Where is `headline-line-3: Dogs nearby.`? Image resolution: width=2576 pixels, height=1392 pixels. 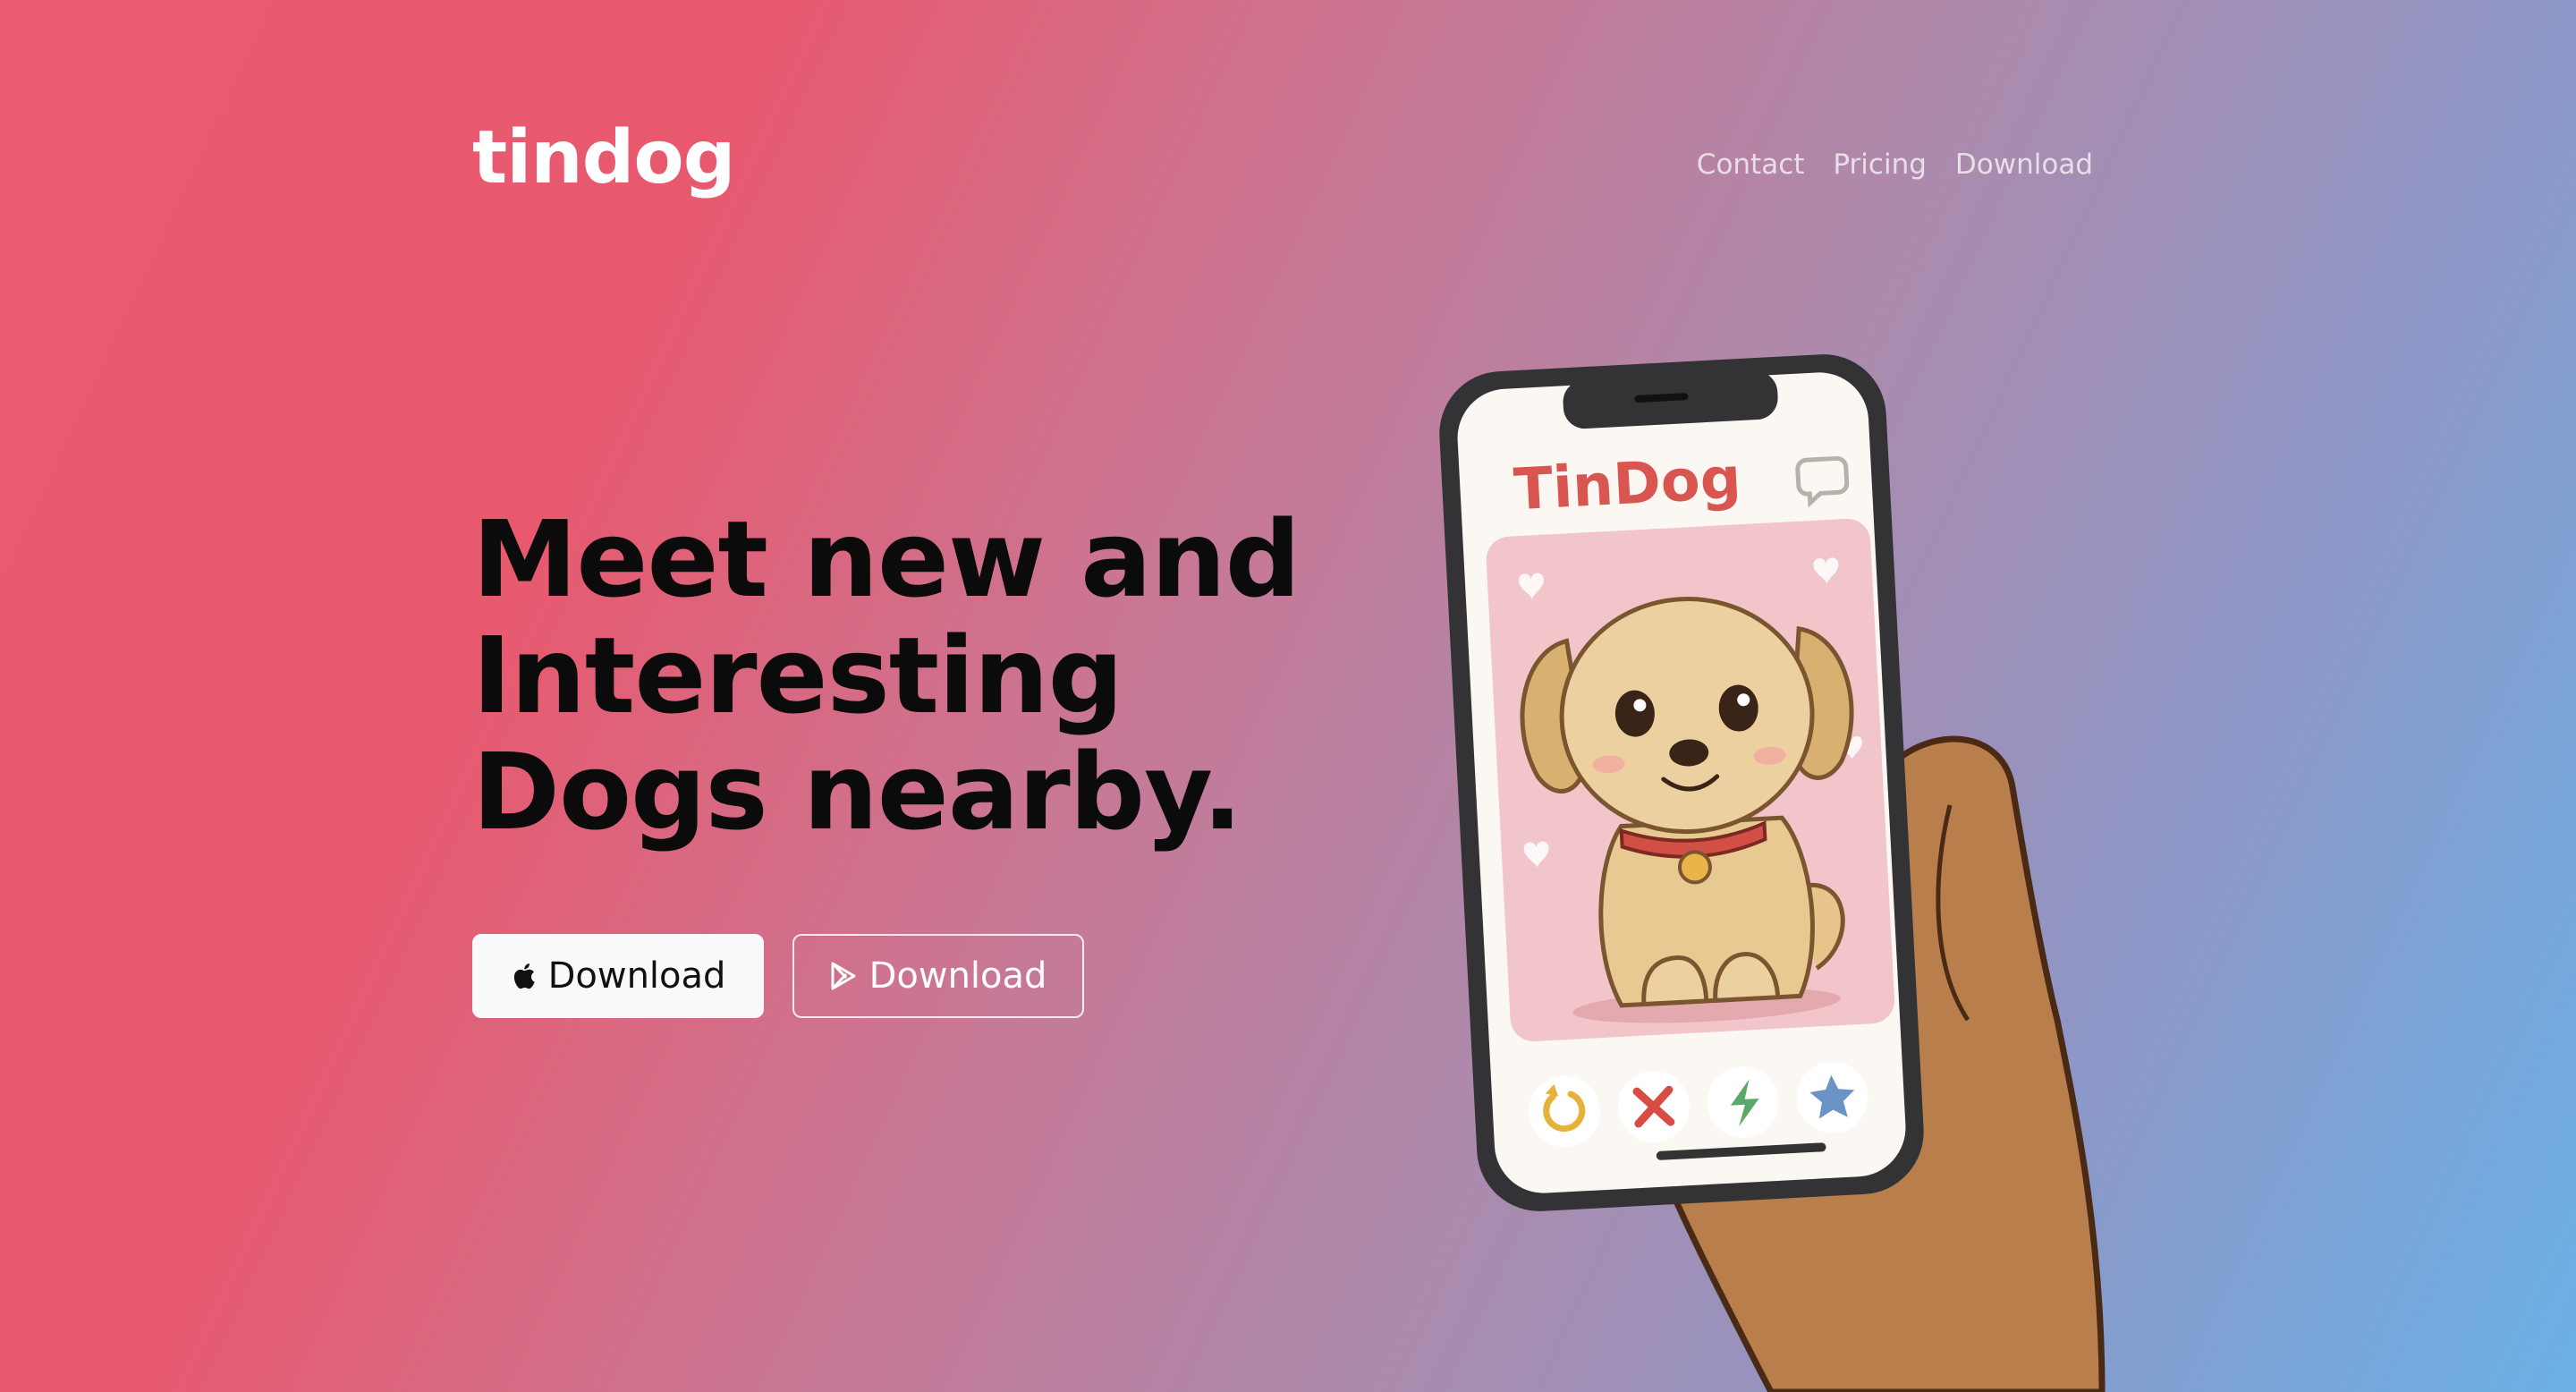 headline-line-3: Dogs nearby. is located at coordinates (857, 791).